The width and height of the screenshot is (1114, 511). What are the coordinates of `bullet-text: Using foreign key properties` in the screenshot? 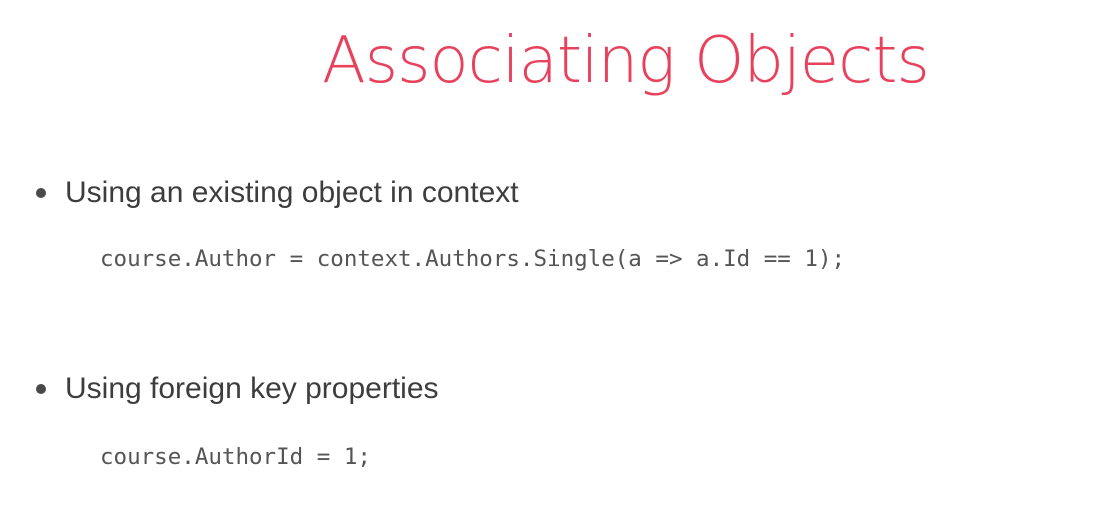 It's located at (252, 388).